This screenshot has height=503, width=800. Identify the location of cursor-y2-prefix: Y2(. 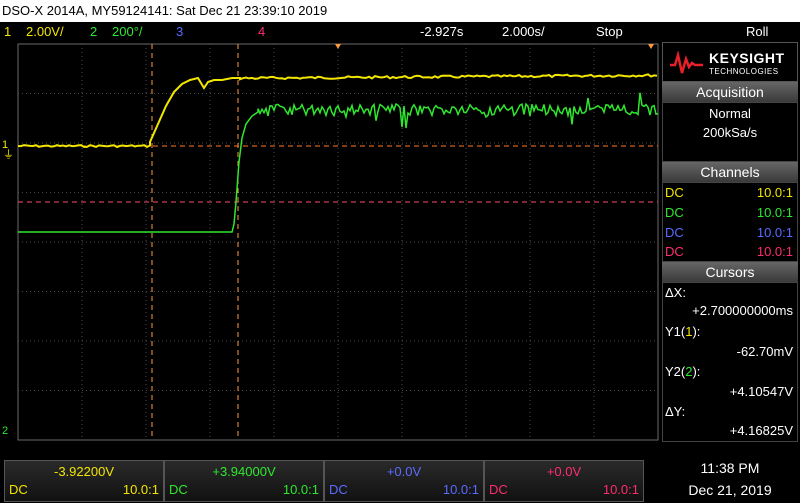
(675, 371).